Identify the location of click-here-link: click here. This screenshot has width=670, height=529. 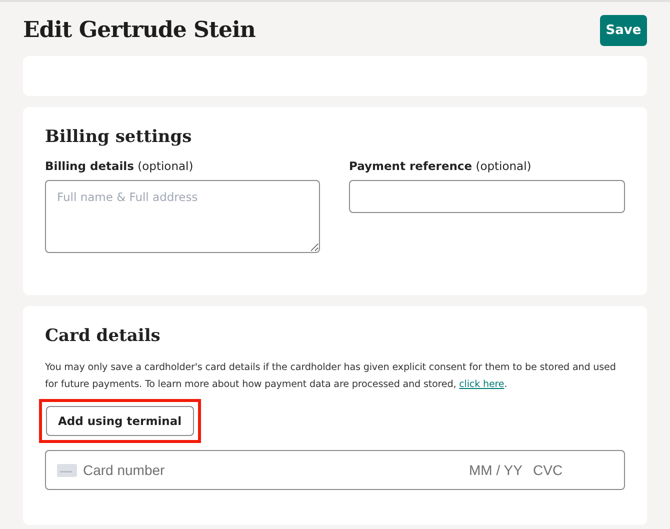
(481, 384).